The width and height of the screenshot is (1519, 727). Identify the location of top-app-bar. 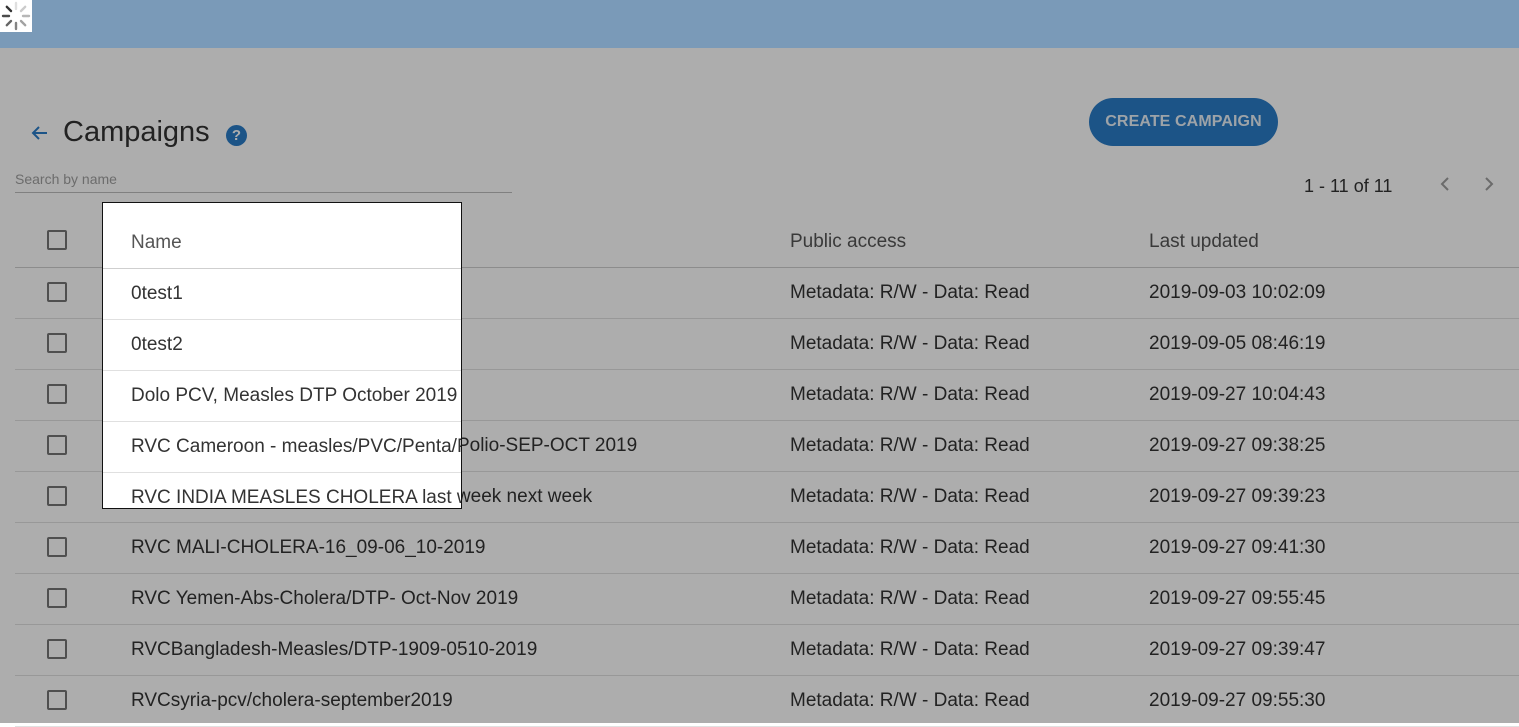
(759, 24).